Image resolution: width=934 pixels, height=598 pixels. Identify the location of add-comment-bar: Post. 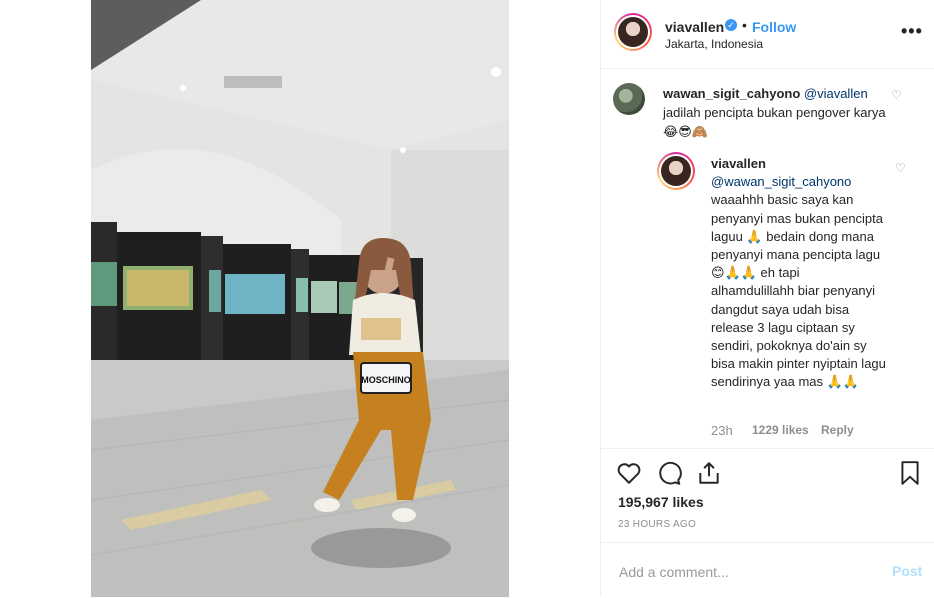
(767, 570).